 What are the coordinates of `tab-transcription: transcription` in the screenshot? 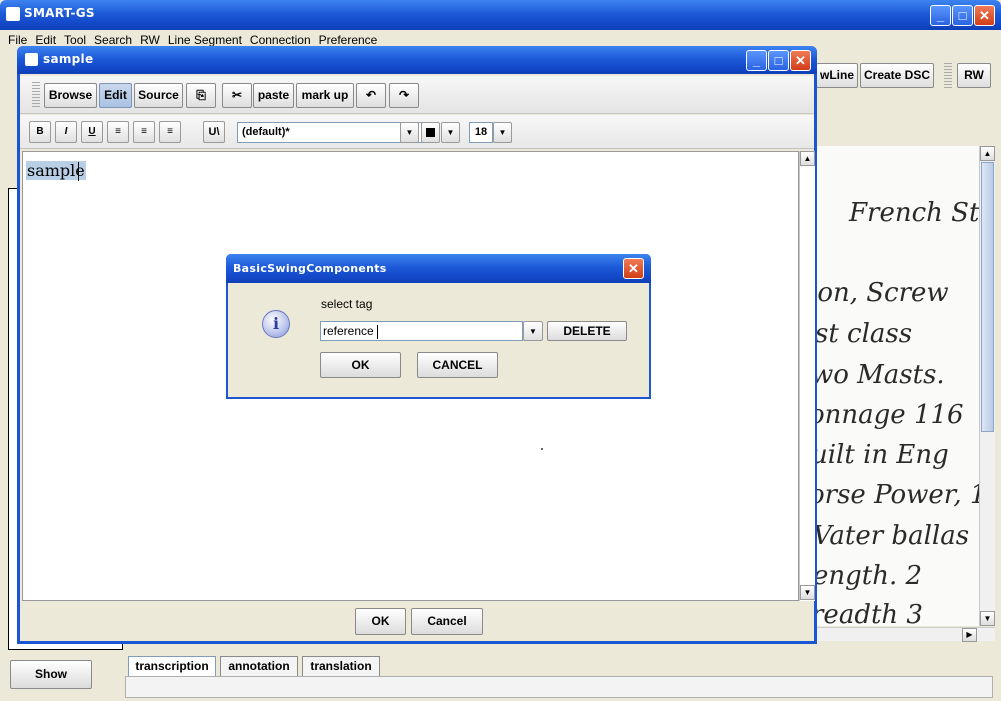 It's located at (172, 666).